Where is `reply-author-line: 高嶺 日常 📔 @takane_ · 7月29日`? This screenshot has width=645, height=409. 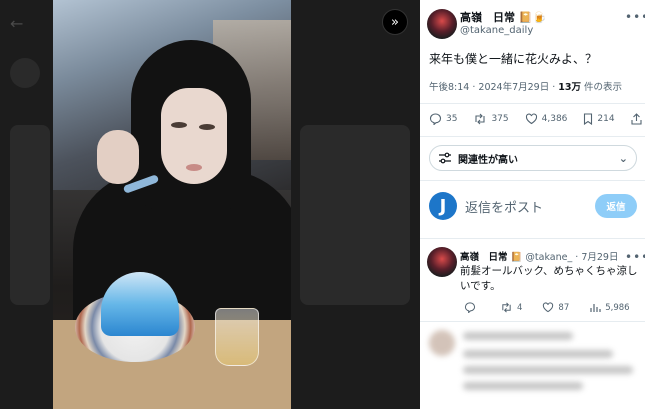
reply-author-line: 高嶺 日常 📔 @takane_ · 7月29日 is located at coordinates (539, 256).